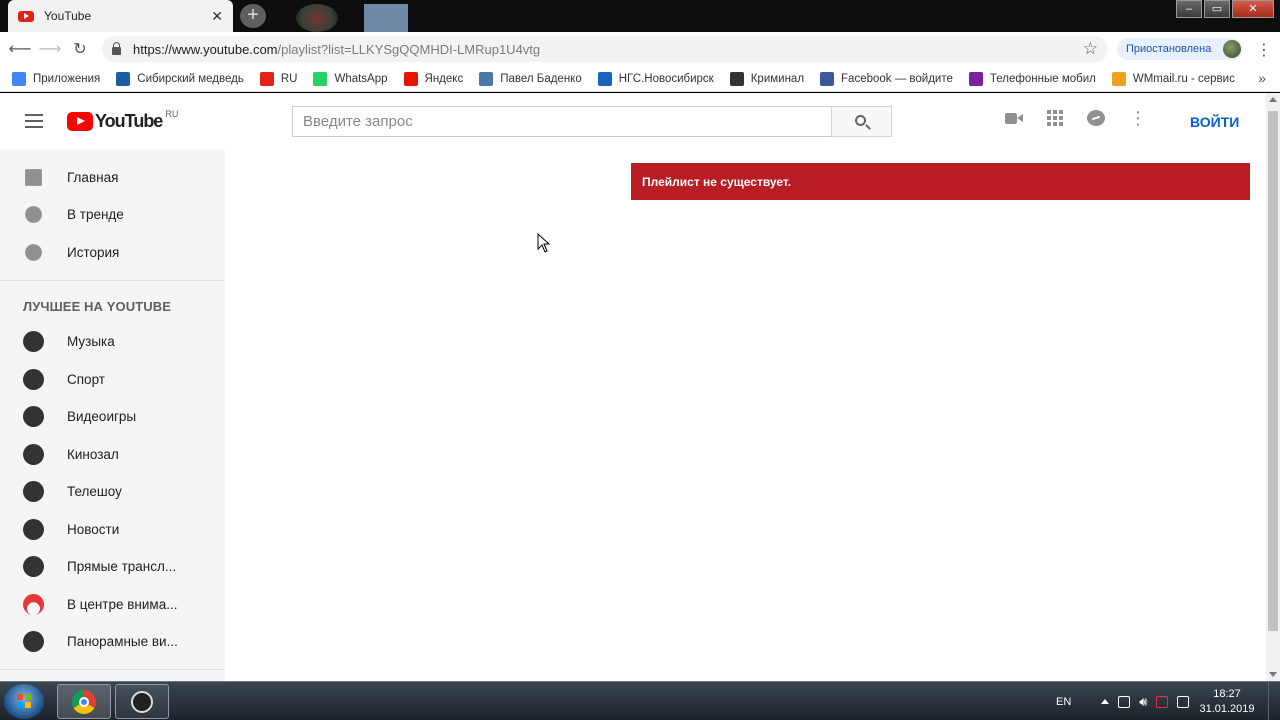 This screenshot has height=720, width=1280. I want to click on movies-icon, so click(33, 454).